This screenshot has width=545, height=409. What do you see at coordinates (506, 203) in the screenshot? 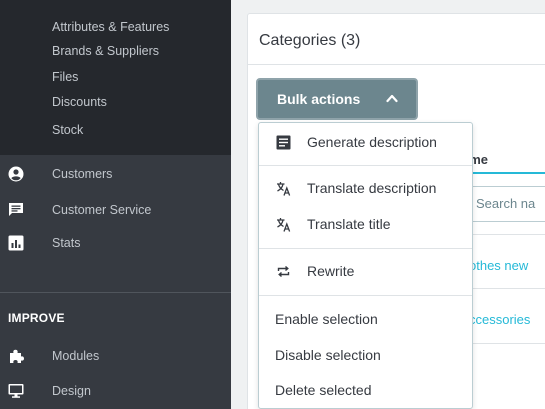
I see `name-search-placeholder: Search na` at bounding box center [506, 203].